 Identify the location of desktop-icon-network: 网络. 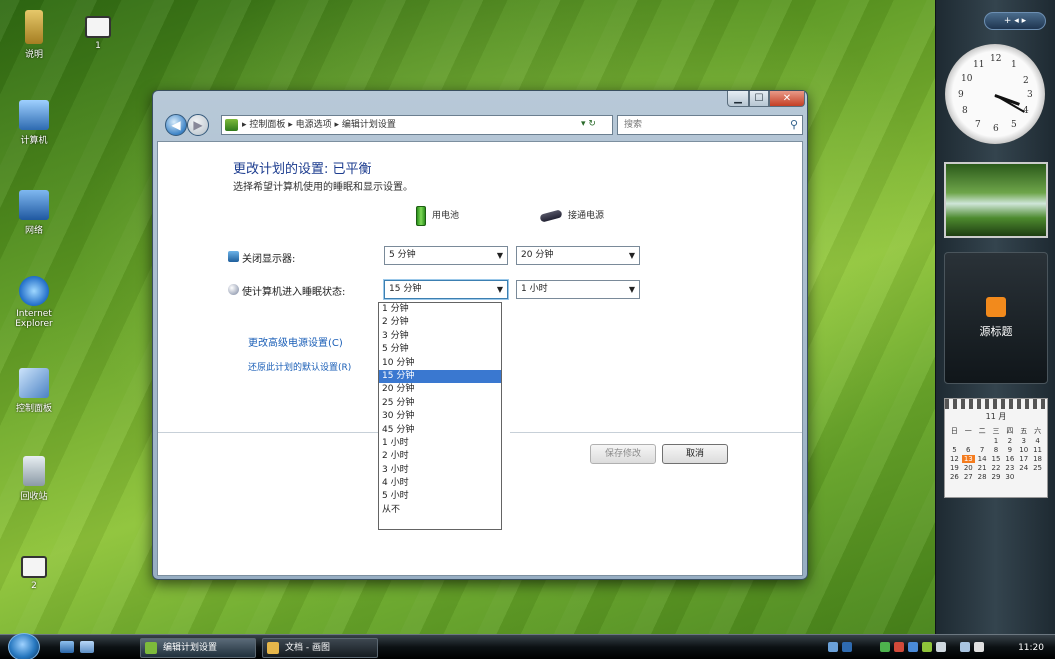
(34, 213).